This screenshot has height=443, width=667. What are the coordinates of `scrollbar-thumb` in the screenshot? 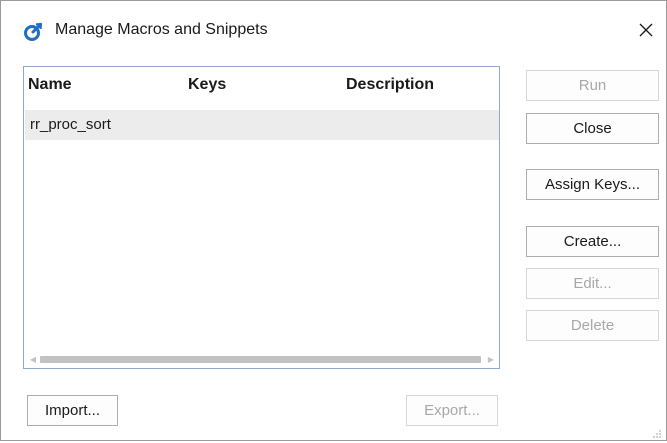 It's located at (260, 359).